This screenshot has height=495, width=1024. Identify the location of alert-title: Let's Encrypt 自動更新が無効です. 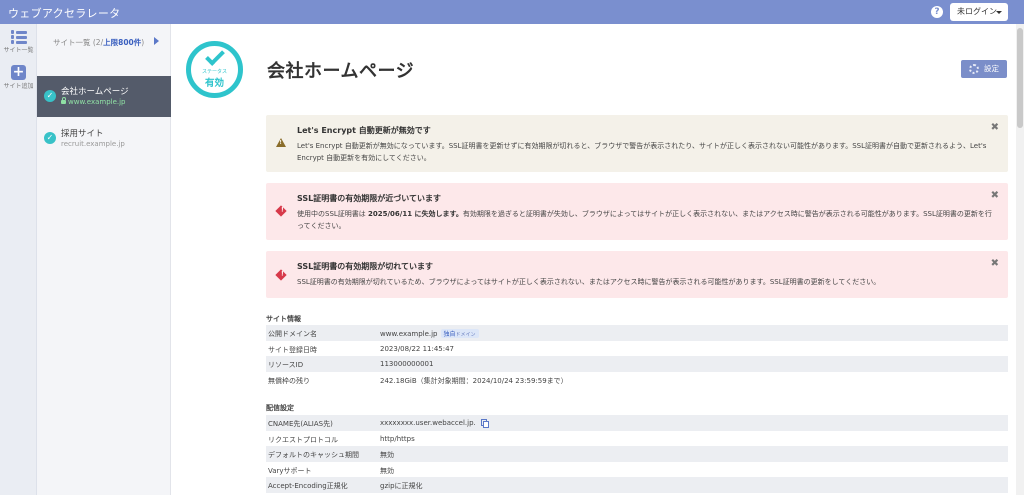
(364, 130).